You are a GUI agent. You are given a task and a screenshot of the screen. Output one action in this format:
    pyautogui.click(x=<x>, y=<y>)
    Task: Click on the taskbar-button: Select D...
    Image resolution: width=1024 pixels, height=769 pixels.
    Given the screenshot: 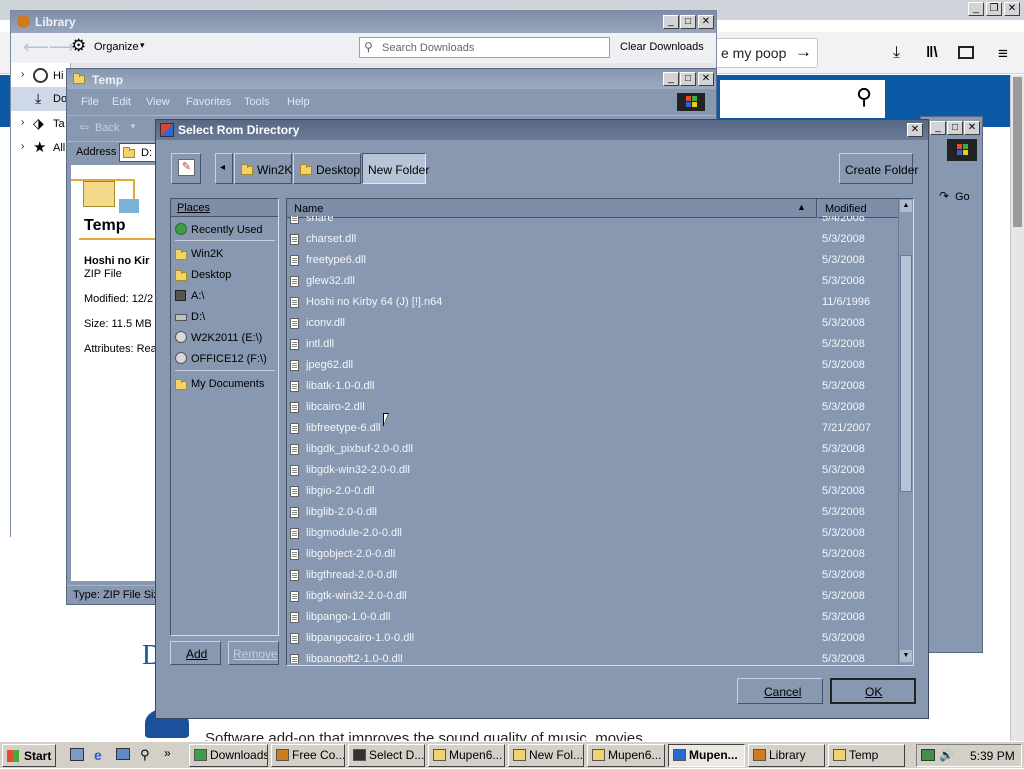 What is the action you would take?
    pyautogui.click(x=386, y=755)
    